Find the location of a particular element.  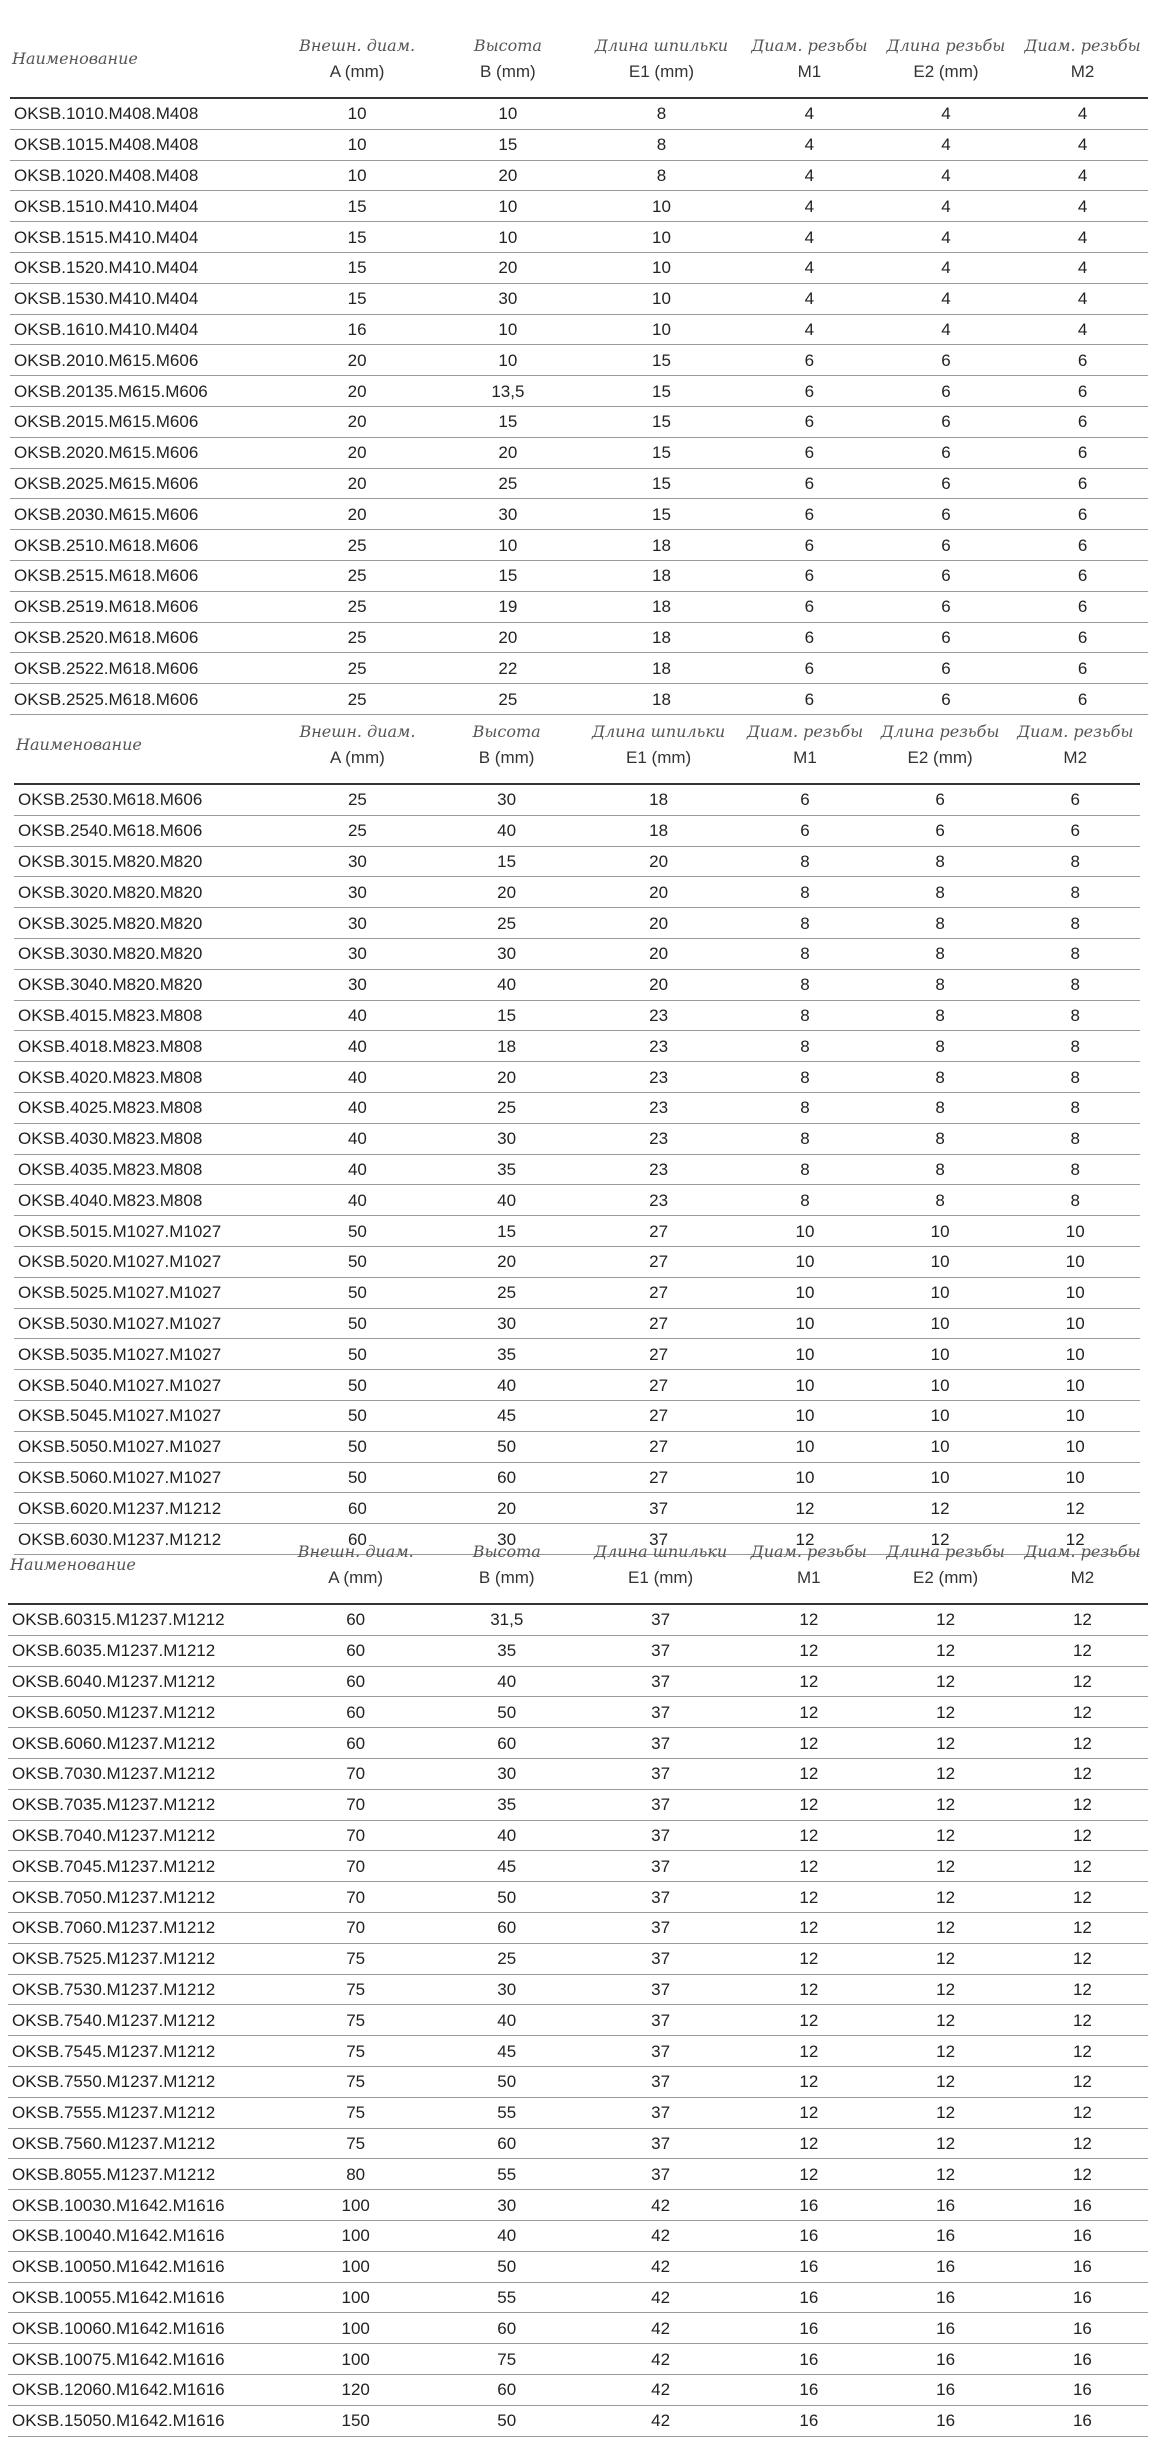

cell-e1: 23 is located at coordinates (658, 1200).